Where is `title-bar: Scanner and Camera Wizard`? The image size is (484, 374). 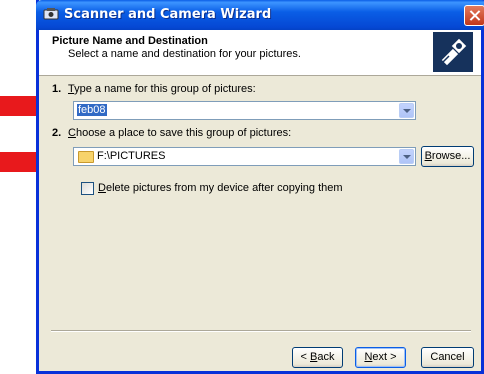
title-bar: Scanner and Camera Wizard is located at coordinates (260, 15).